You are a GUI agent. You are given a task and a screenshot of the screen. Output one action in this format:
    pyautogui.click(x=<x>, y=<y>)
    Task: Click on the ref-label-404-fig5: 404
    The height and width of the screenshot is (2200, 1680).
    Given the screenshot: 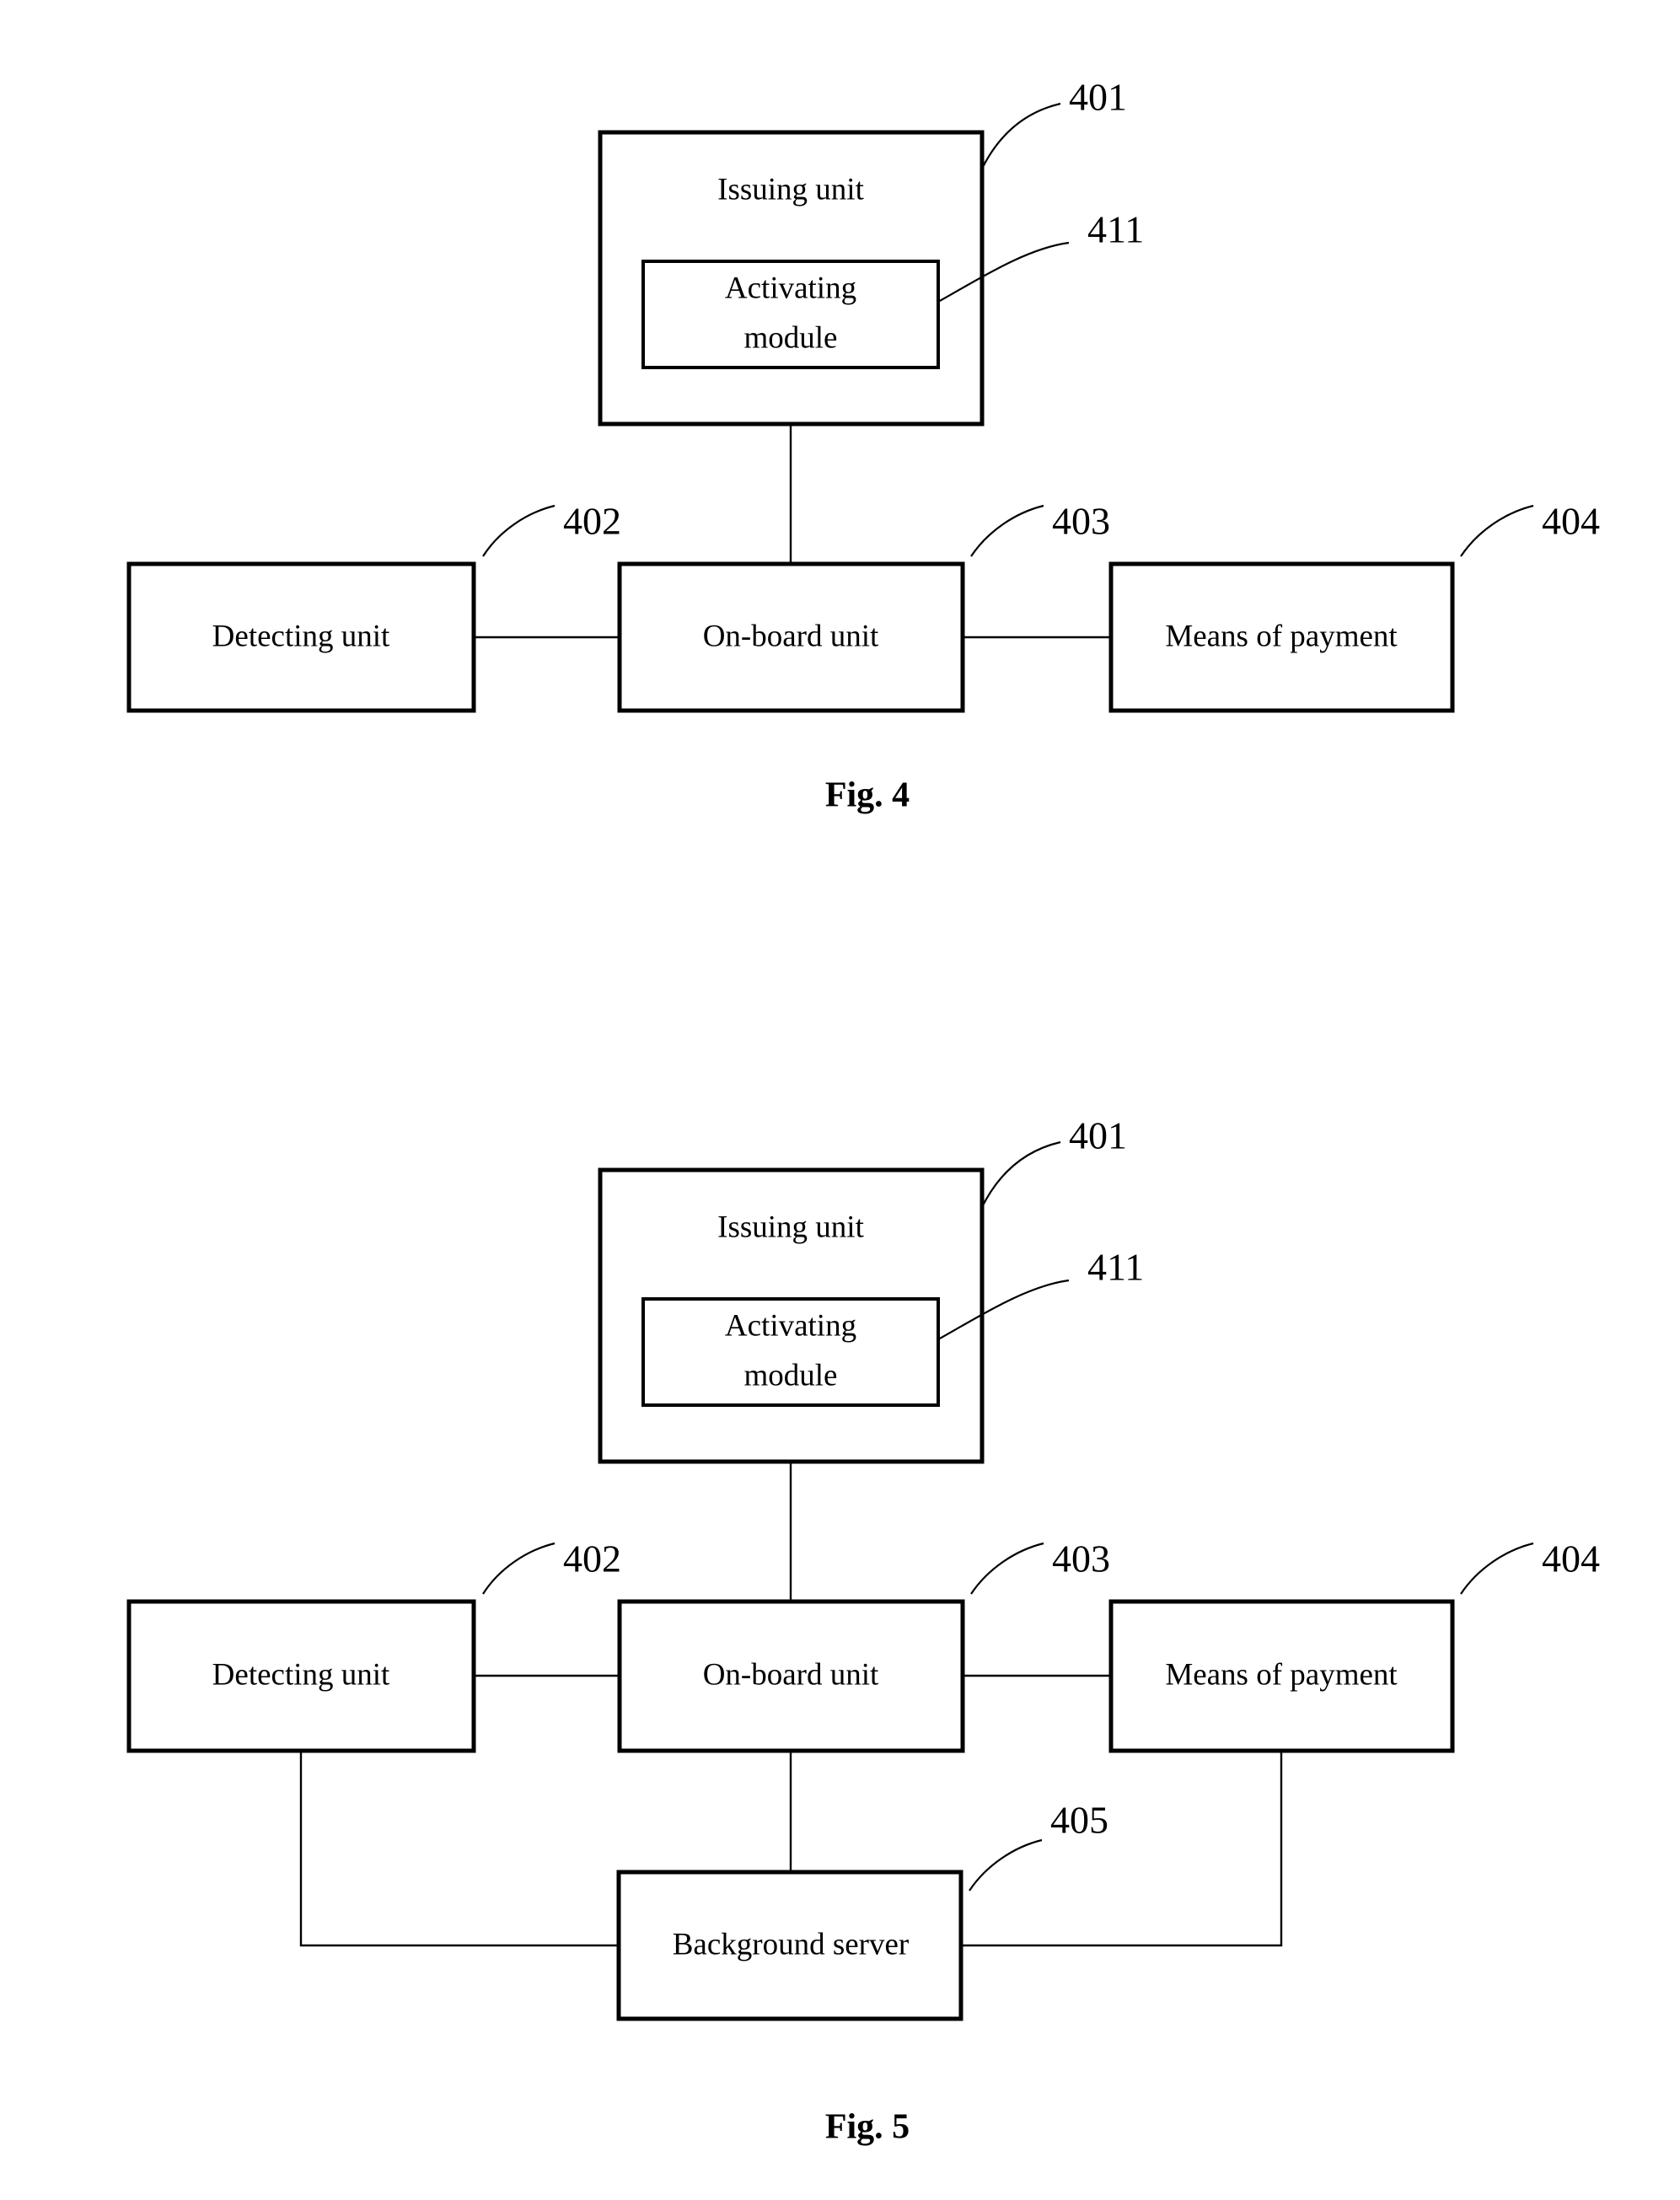 What is the action you would take?
    pyautogui.click(x=1571, y=1558)
    